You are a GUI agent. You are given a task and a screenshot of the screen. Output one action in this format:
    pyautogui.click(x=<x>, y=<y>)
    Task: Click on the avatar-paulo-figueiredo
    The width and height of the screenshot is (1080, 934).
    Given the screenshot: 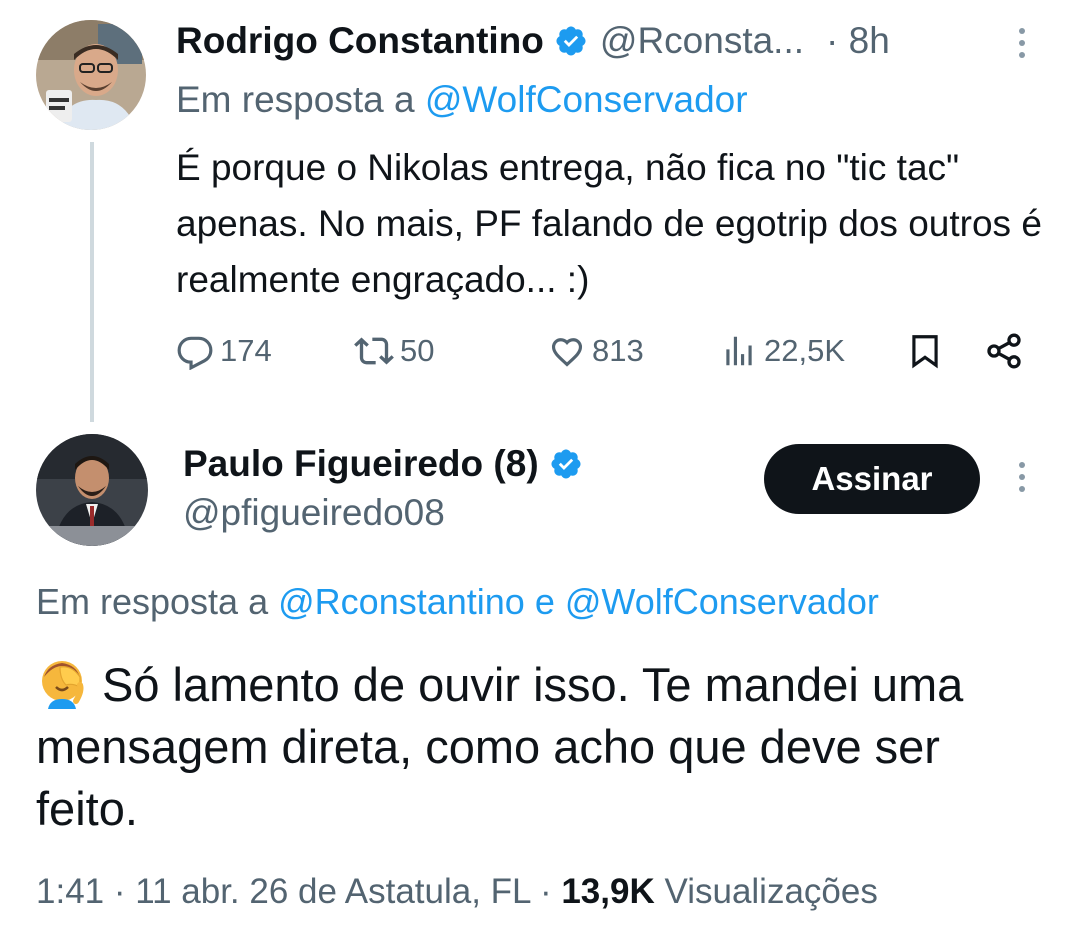 What is the action you would take?
    pyautogui.click(x=92, y=490)
    